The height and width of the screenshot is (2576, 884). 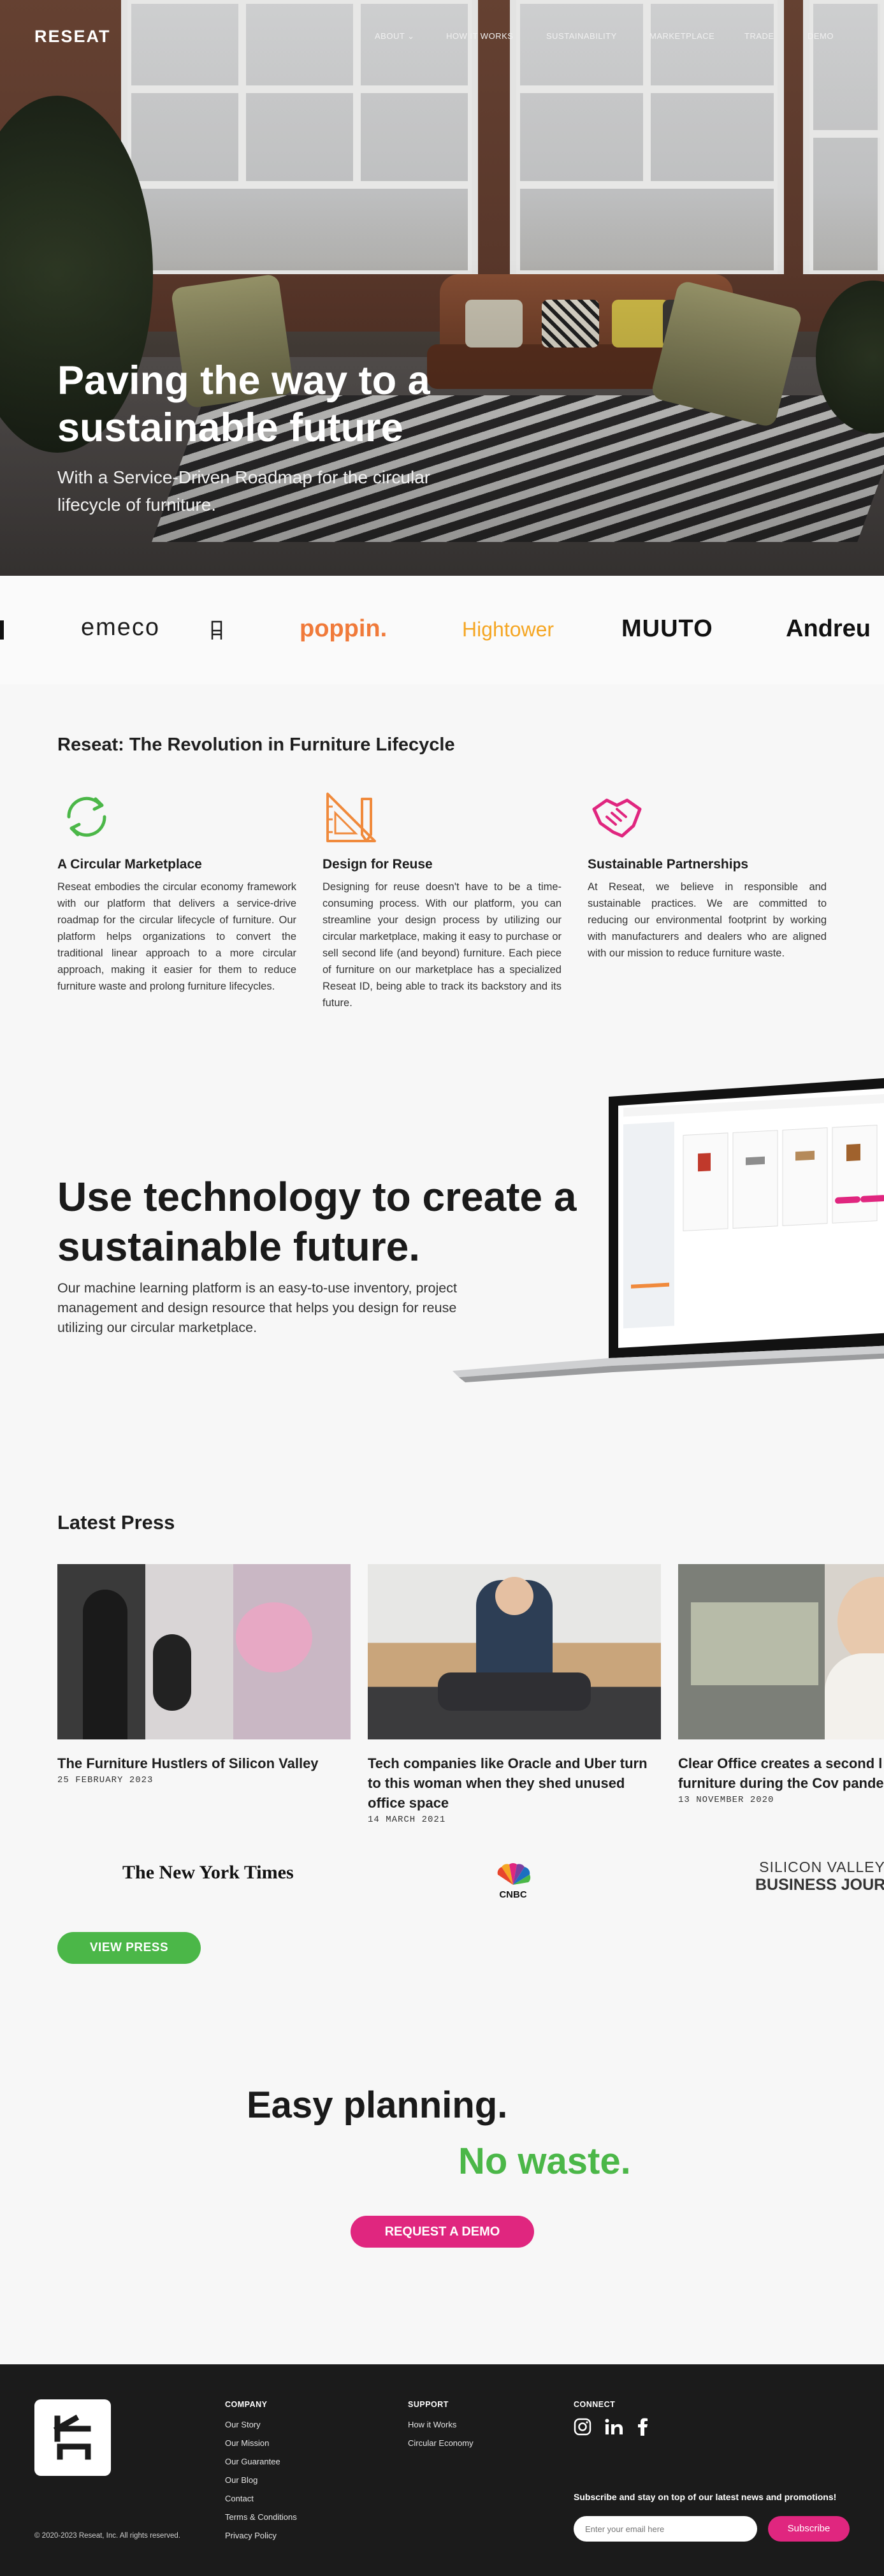 I want to click on recycle-arrows-icon, so click(x=86, y=816).